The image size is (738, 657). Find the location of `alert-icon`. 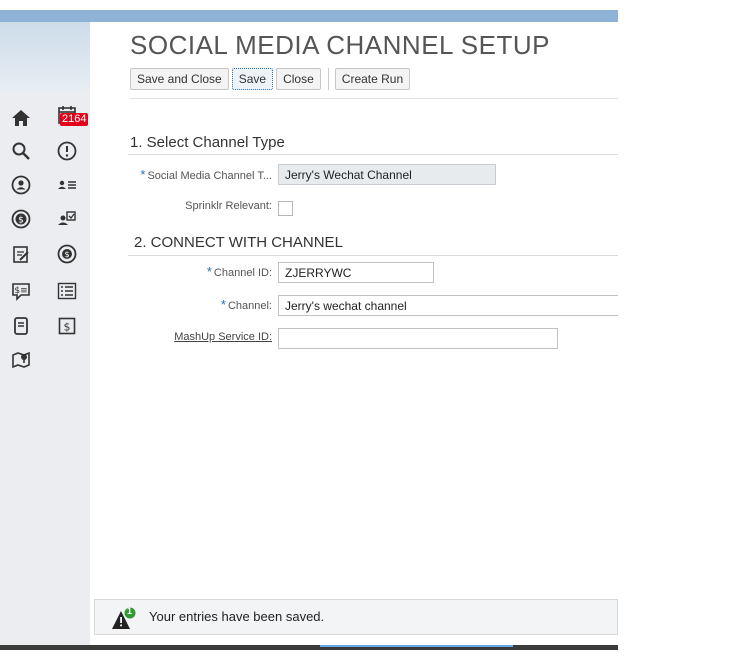

alert-icon is located at coordinates (67, 151).